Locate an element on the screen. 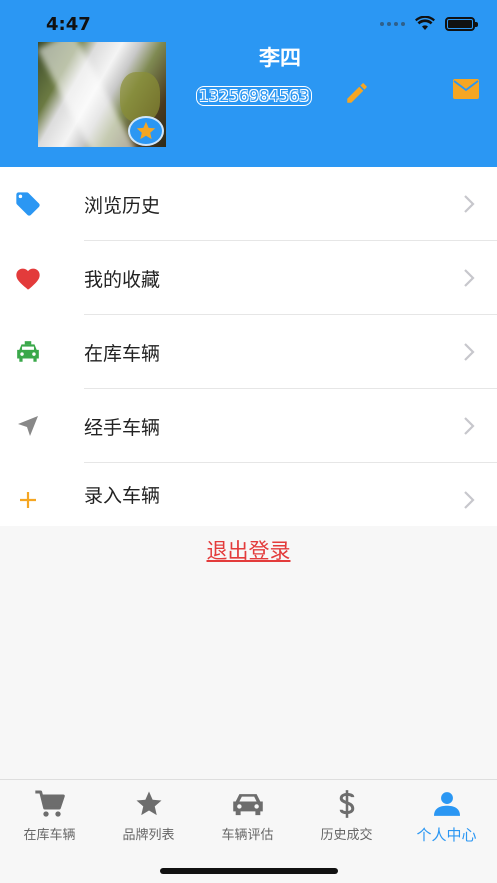  tab-history-deals: 历史成交 is located at coordinates (346, 815).